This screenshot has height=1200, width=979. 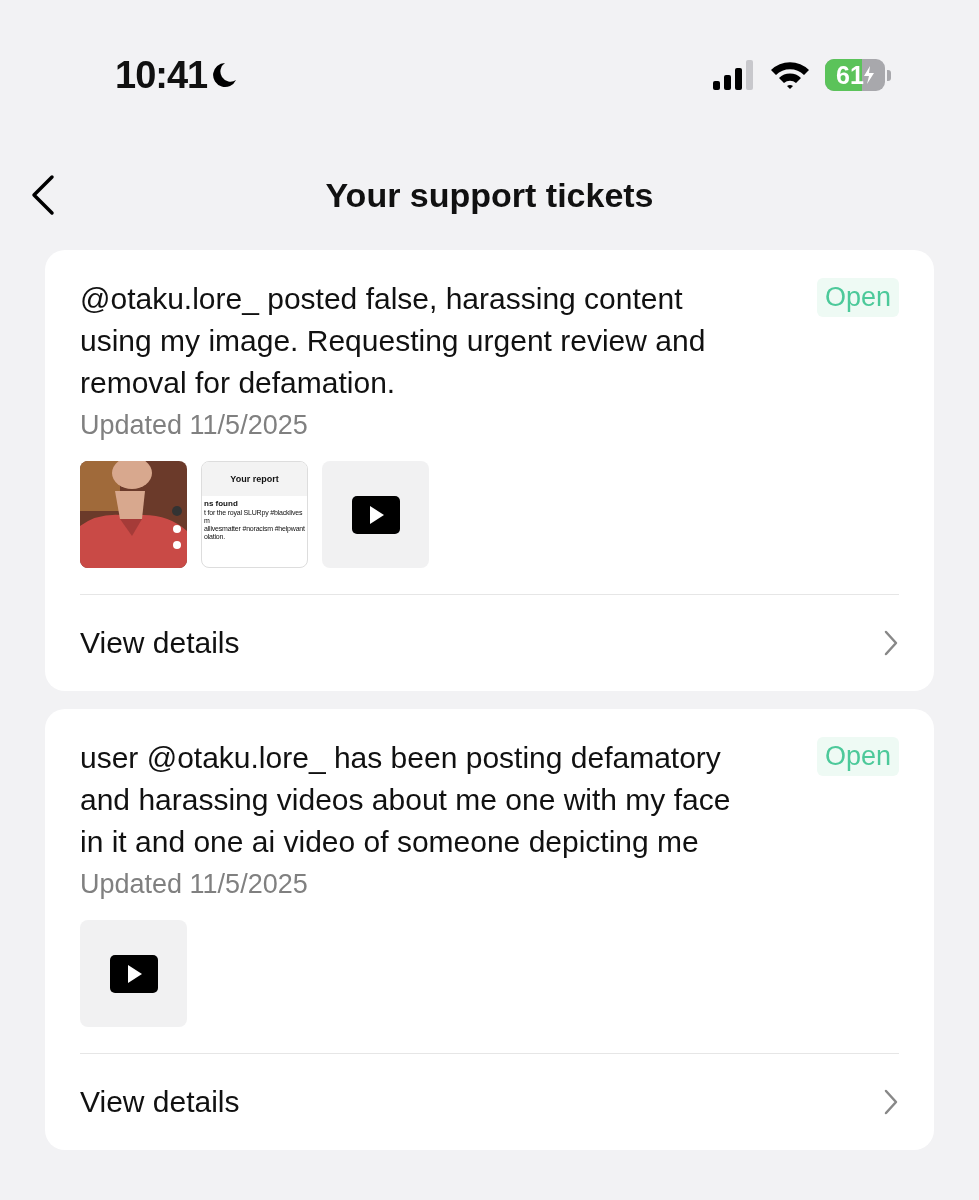 What do you see at coordinates (489, 195) in the screenshot?
I see `page-title: Your support tickets` at bounding box center [489, 195].